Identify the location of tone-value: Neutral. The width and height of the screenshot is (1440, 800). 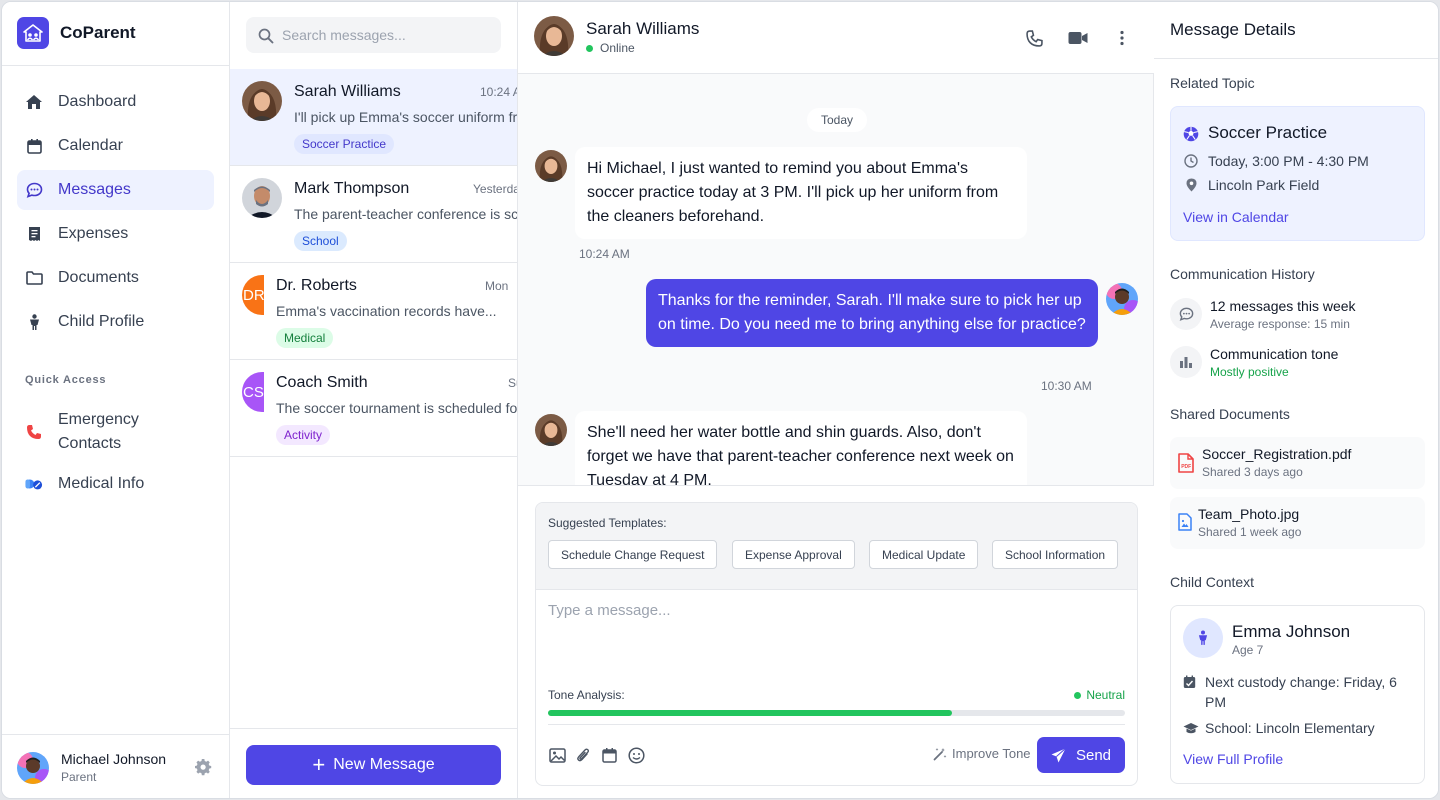
(1099, 695).